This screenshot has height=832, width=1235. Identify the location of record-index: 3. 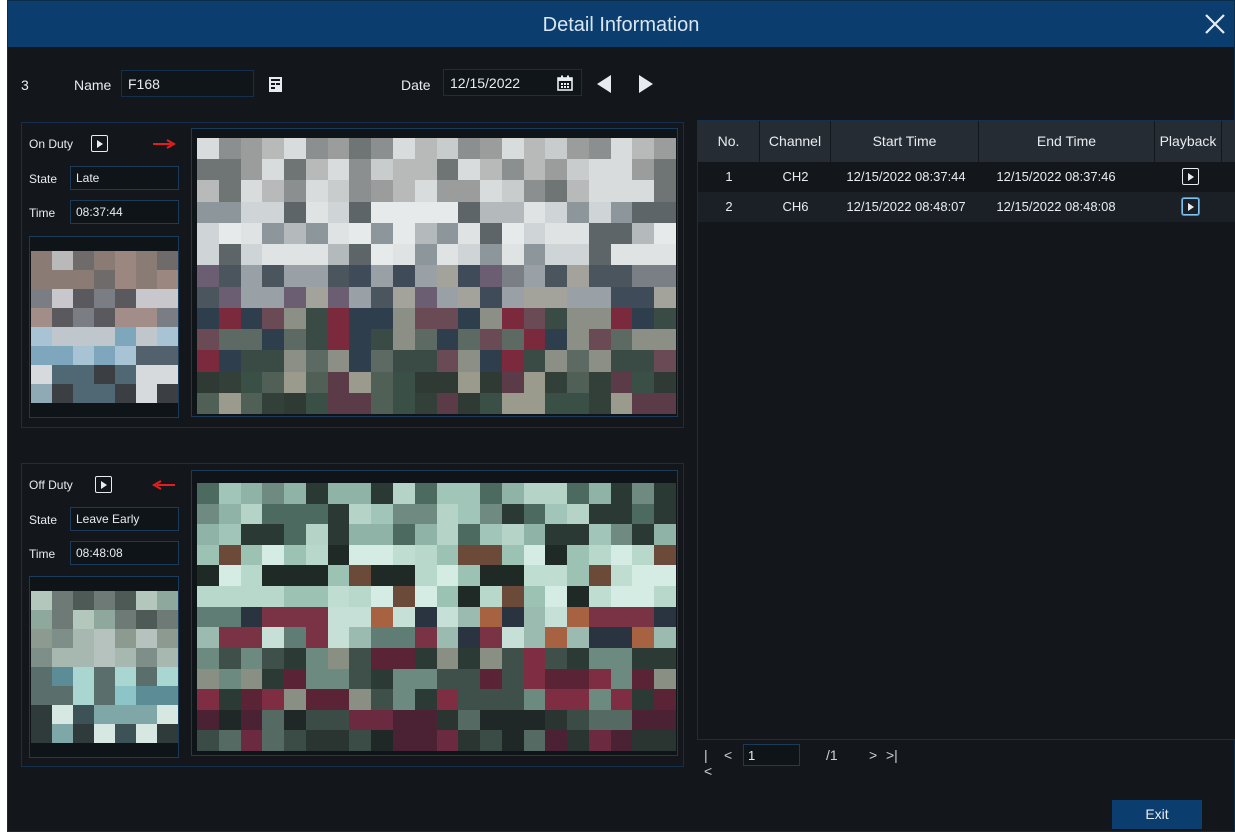
(25, 85).